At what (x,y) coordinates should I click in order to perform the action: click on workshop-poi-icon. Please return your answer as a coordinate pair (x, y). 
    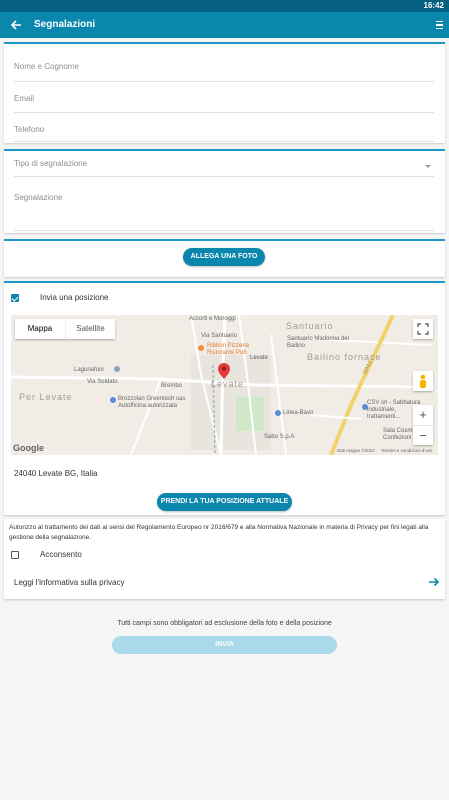
    Looking at the image, I should click on (113, 400).